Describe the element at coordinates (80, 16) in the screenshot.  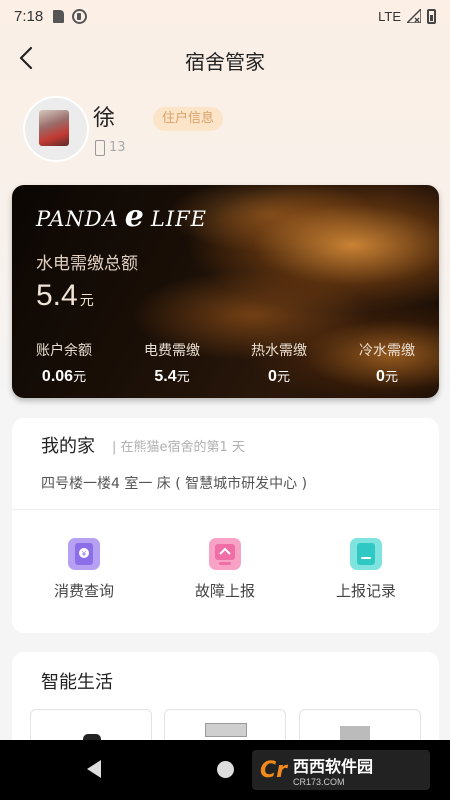
I see `app-notification-icon` at that location.